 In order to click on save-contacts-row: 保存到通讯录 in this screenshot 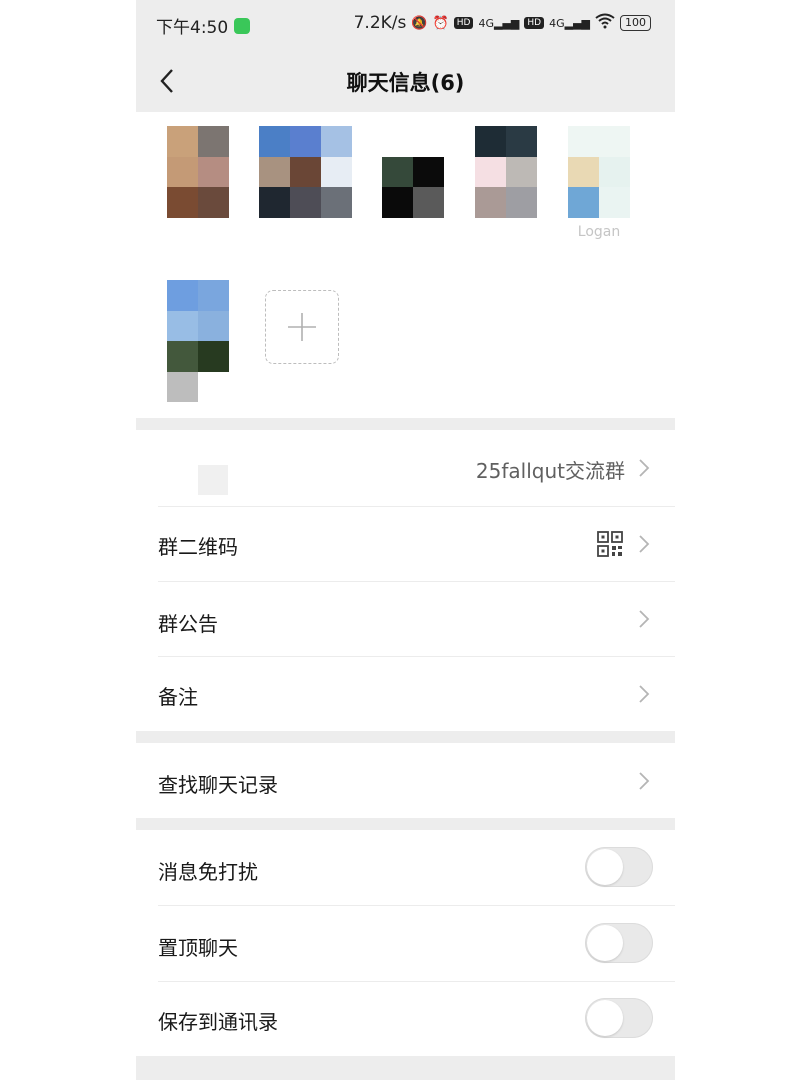, I will do `click(405, 1019)`.